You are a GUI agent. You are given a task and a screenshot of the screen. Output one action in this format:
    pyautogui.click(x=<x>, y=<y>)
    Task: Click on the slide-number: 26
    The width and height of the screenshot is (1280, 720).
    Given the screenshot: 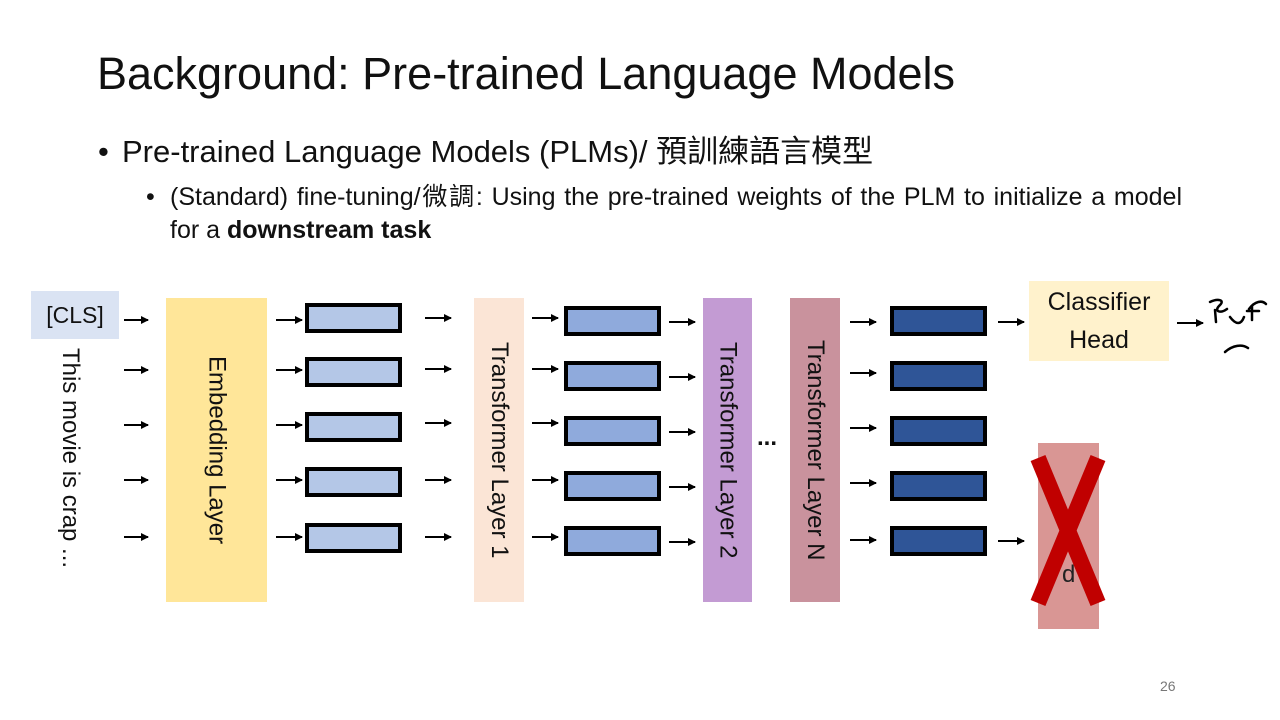 What is the action you would take?
    pyautogui.click(x=1168, y=686)
    